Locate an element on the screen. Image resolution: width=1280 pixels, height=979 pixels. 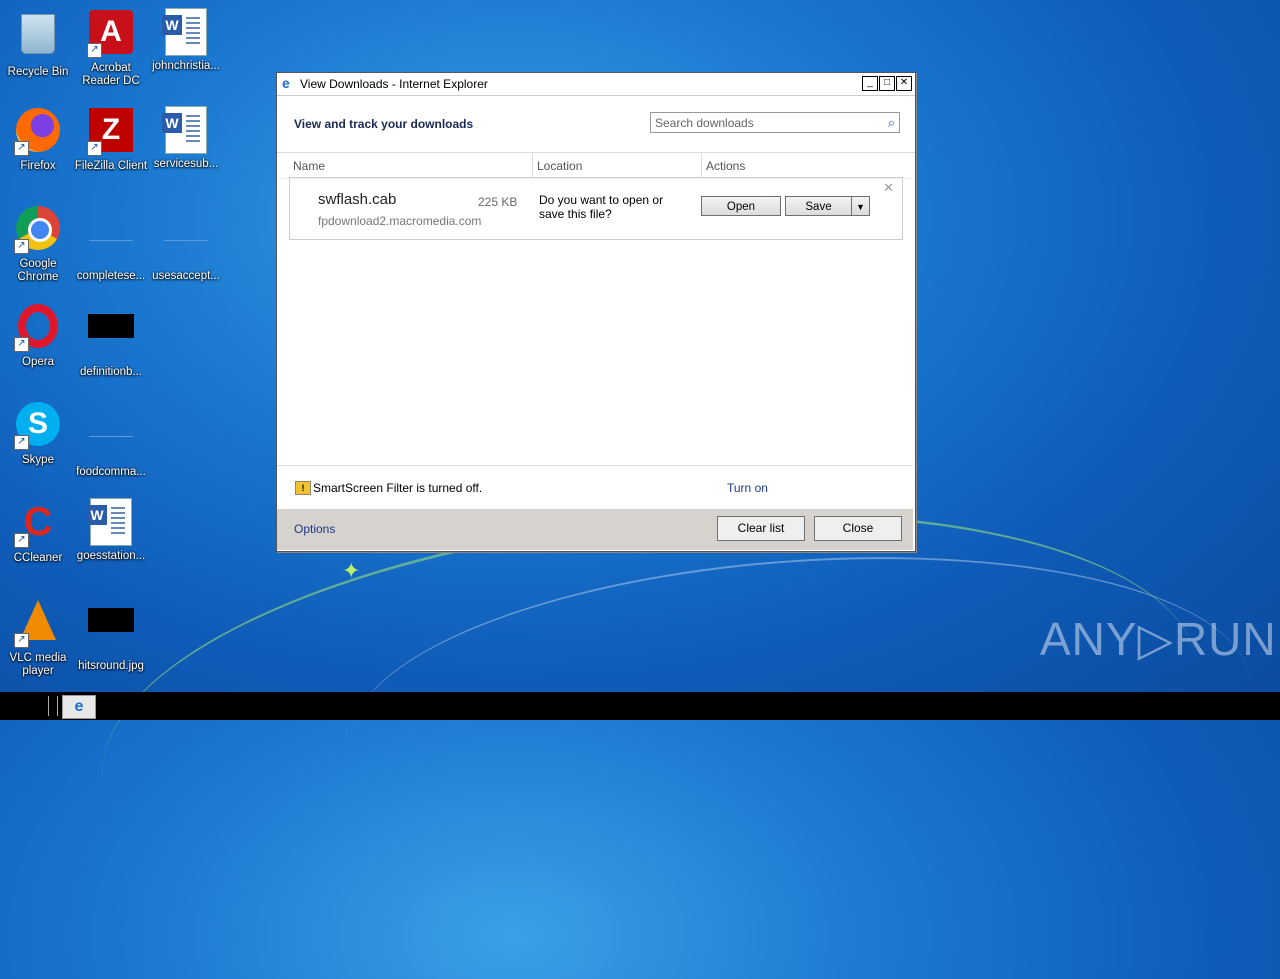
clear-list-button: Clear list is located at coordinates (761, 528).